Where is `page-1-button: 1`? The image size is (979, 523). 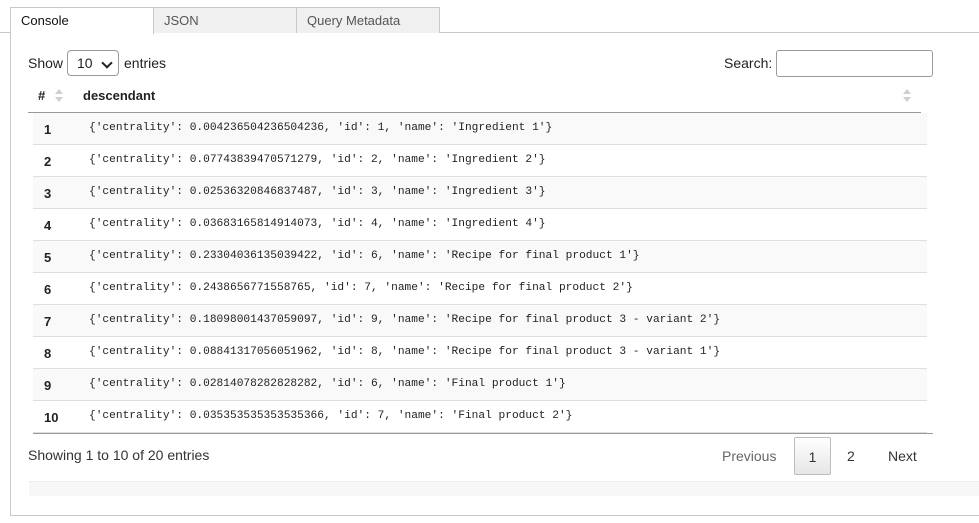 page-1-button: 1 is located at coordinates (812, 456).